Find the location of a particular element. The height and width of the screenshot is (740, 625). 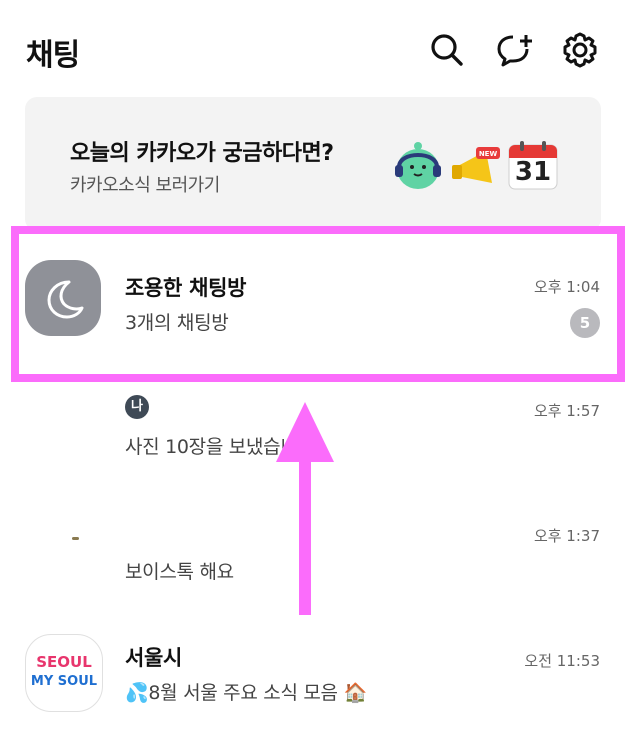

page-title: 채팅 is located at coordinates (53, 55).